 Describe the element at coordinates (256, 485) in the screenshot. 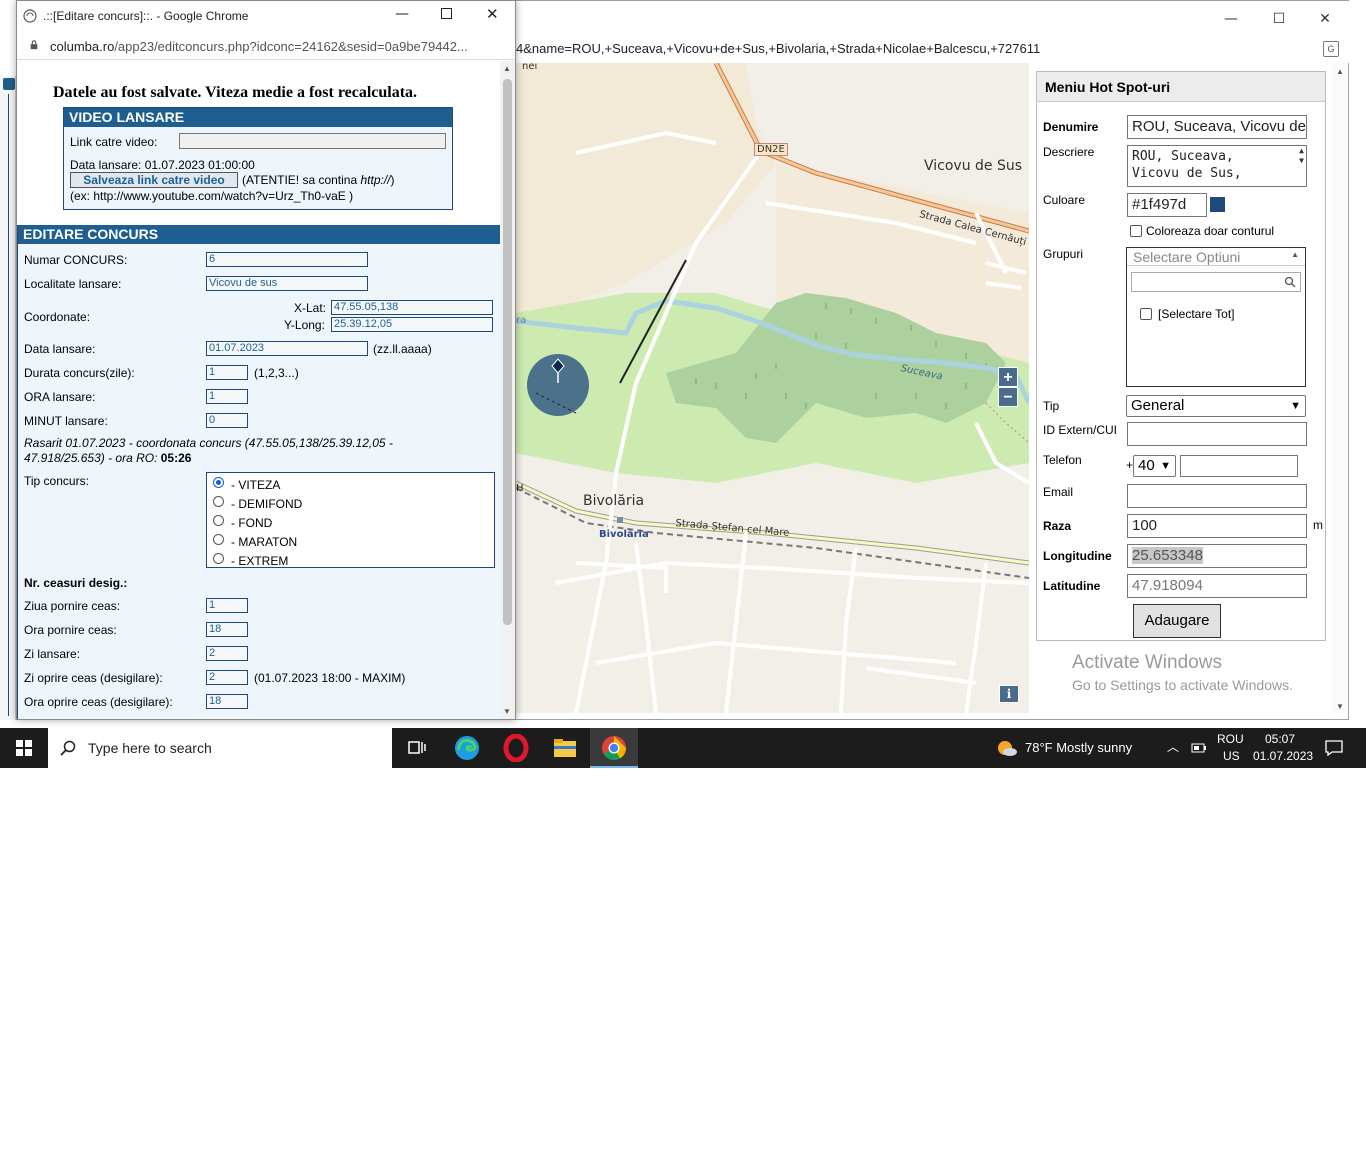

I see `radio-viteza-label: - VITEZA` at that location.